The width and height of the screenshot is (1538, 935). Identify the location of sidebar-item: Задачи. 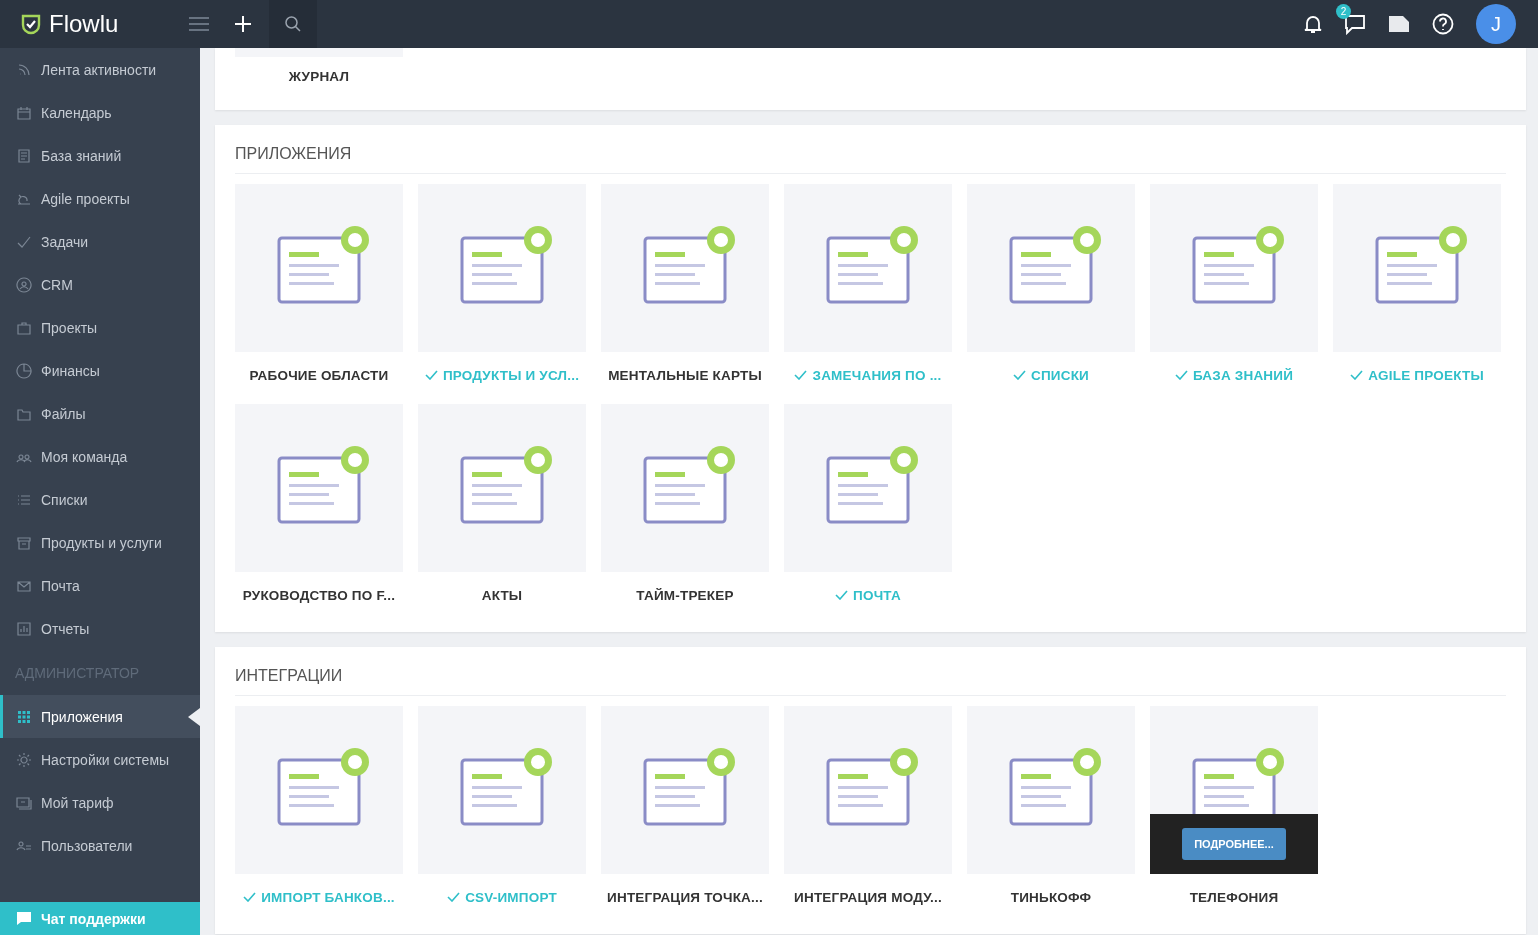
(100, 241).